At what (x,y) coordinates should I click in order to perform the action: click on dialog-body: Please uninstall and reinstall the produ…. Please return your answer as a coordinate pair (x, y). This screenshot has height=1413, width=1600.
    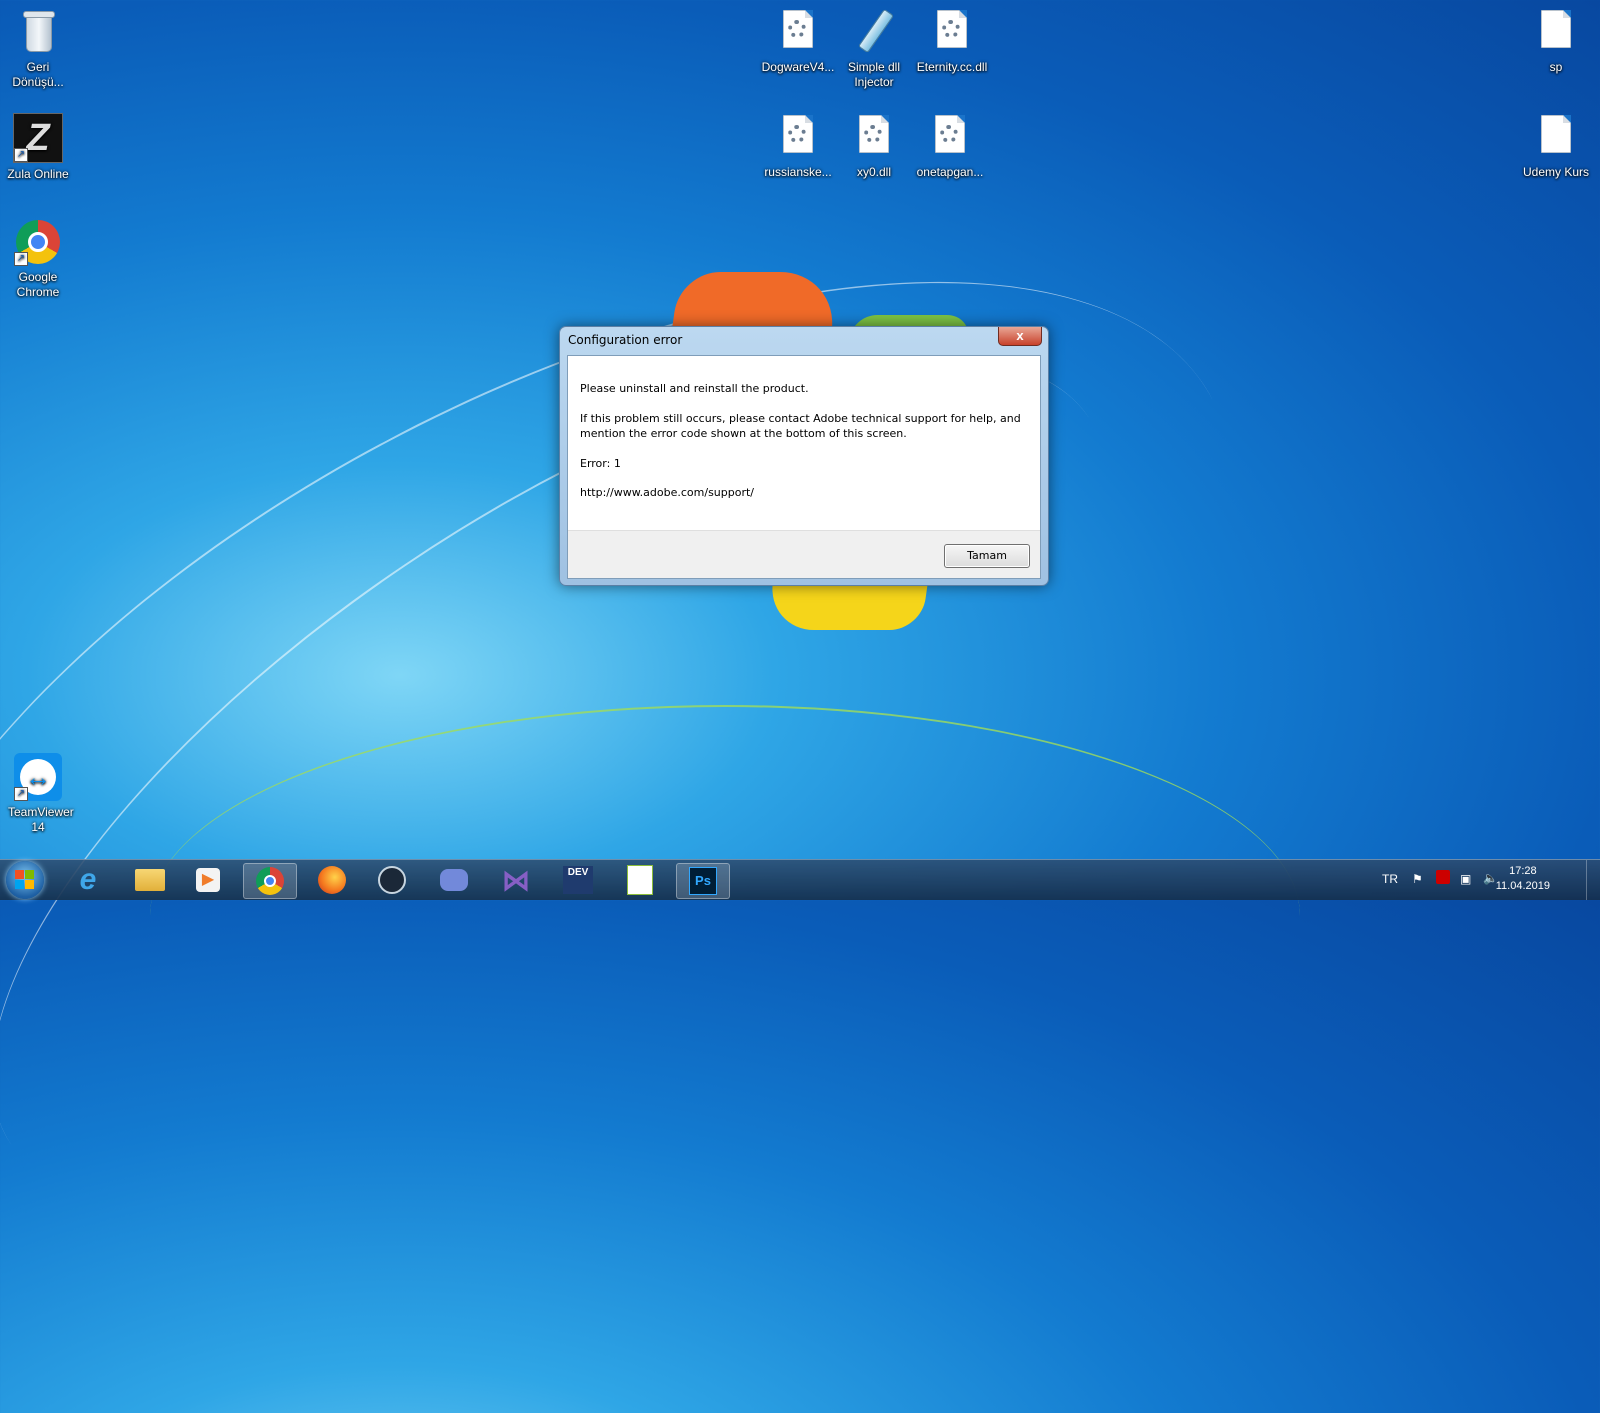
    Looking at the image, I should click on (804, 467).